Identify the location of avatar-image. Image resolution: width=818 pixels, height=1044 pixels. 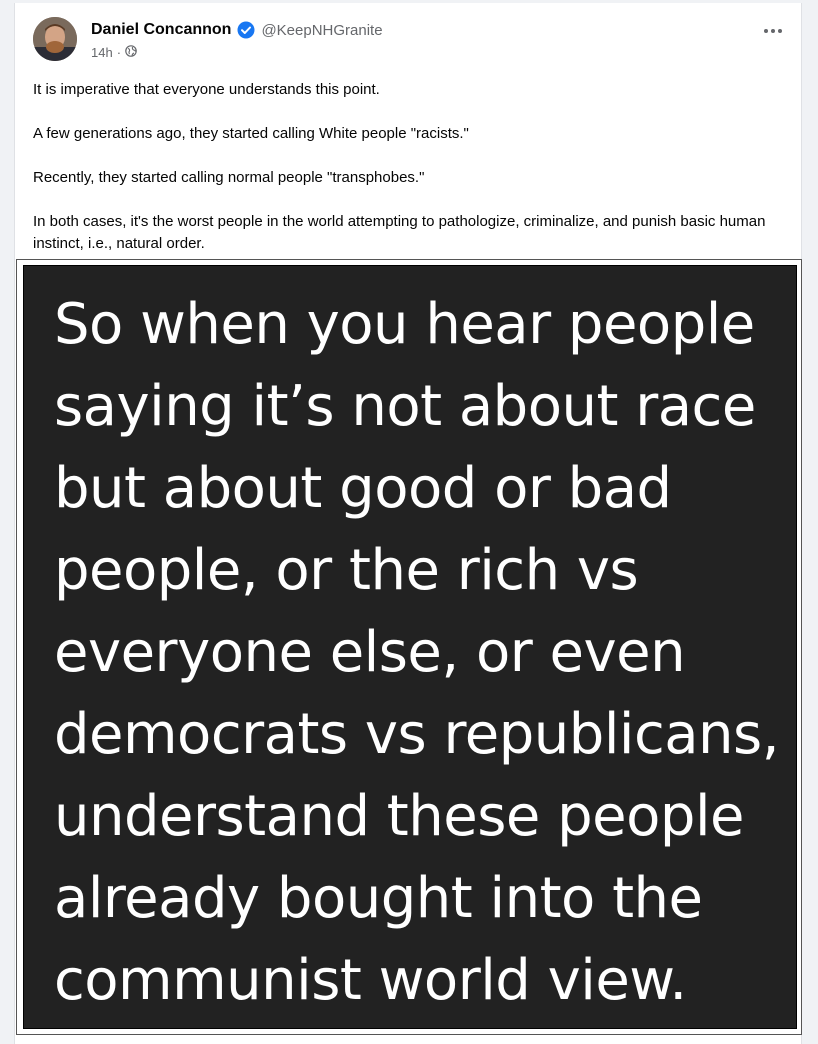
(55, 39).